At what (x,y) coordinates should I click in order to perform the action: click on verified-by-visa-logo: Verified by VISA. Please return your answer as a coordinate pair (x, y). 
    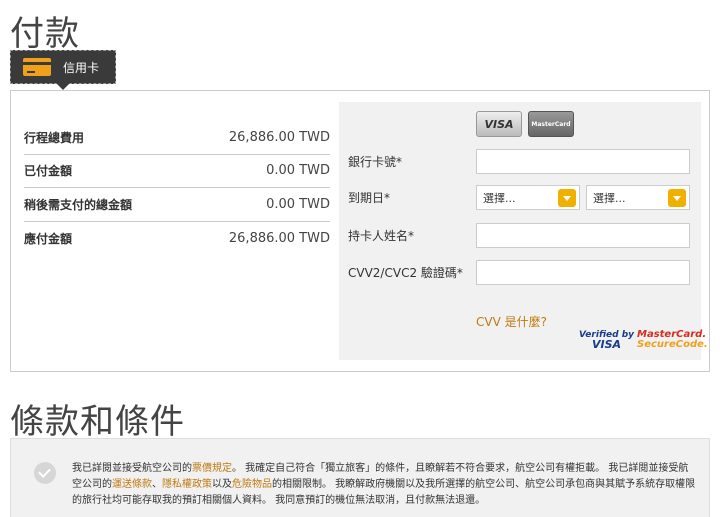
    Looking at the image, I should click on (606, 340).